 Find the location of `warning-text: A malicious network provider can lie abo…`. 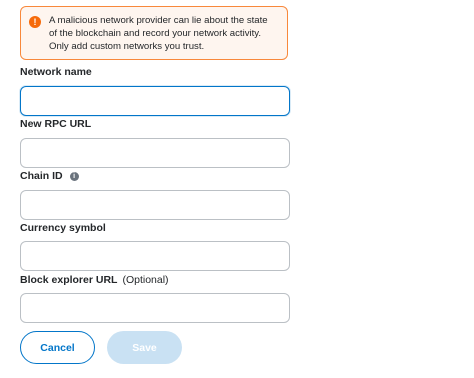

warning-text: A malicious network provider can lie abo… is located at coordinates (158, 33).